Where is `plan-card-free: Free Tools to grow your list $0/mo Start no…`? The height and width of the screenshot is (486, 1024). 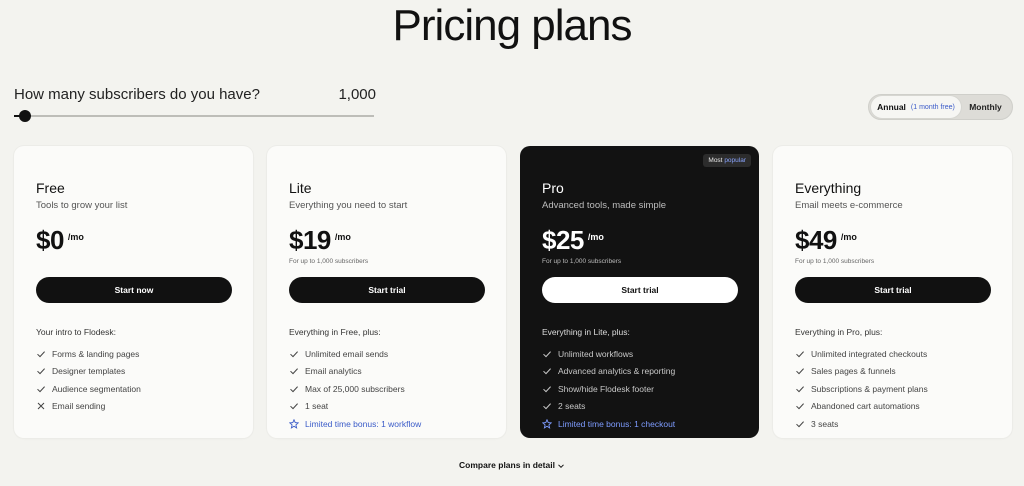 plan-card-free: Free Tools to grow your list $0/mo Start no… is located at coordinates (133, 292).